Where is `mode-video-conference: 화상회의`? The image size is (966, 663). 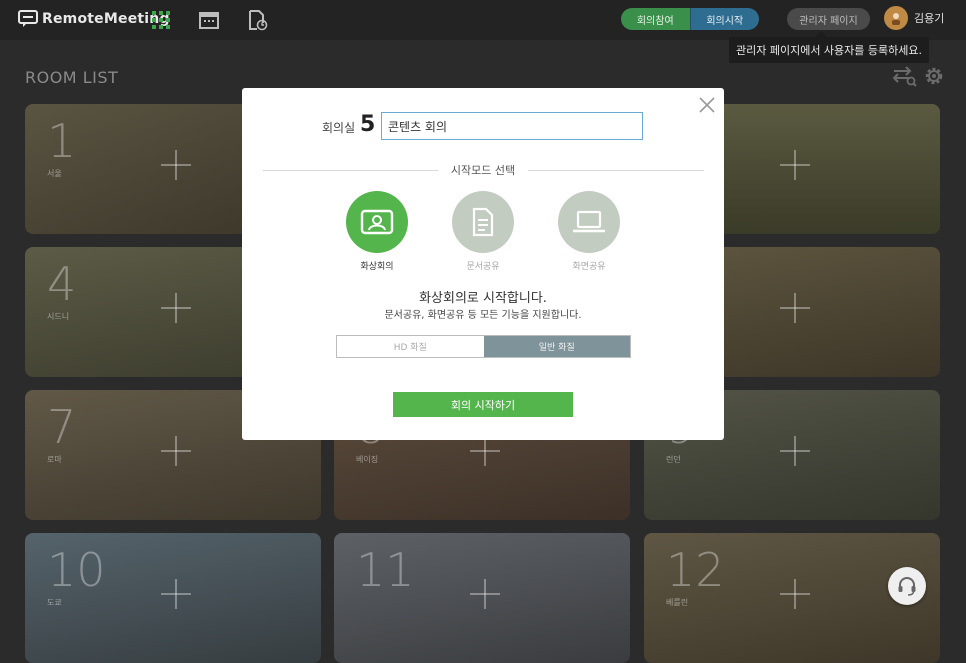
mode-video-conference: 화상회의 is located at coordinates (377, 231).